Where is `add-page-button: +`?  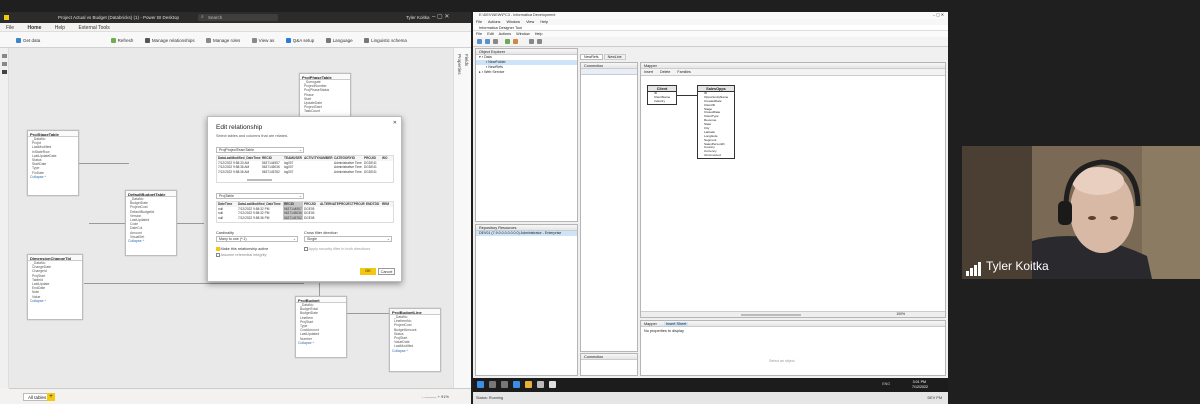 add-page-button: + is located at coordinates (51, 397).